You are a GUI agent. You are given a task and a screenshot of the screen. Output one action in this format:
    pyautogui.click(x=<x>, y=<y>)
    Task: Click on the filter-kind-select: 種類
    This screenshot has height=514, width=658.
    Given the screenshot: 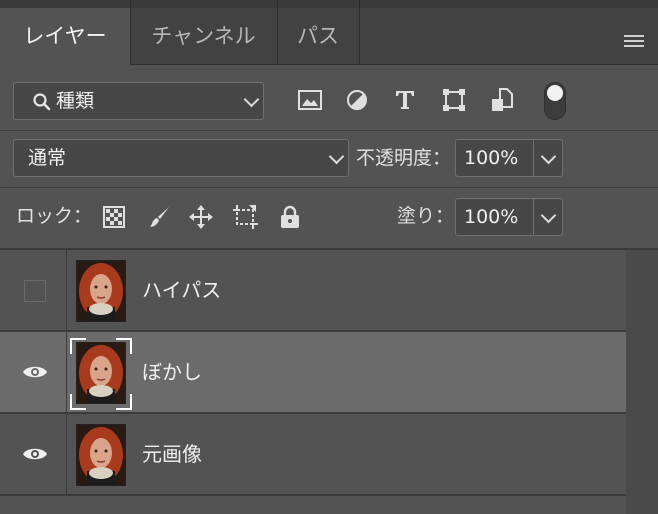 What is the action you would take?
    pyautogui.click(x=138, y=101)
    